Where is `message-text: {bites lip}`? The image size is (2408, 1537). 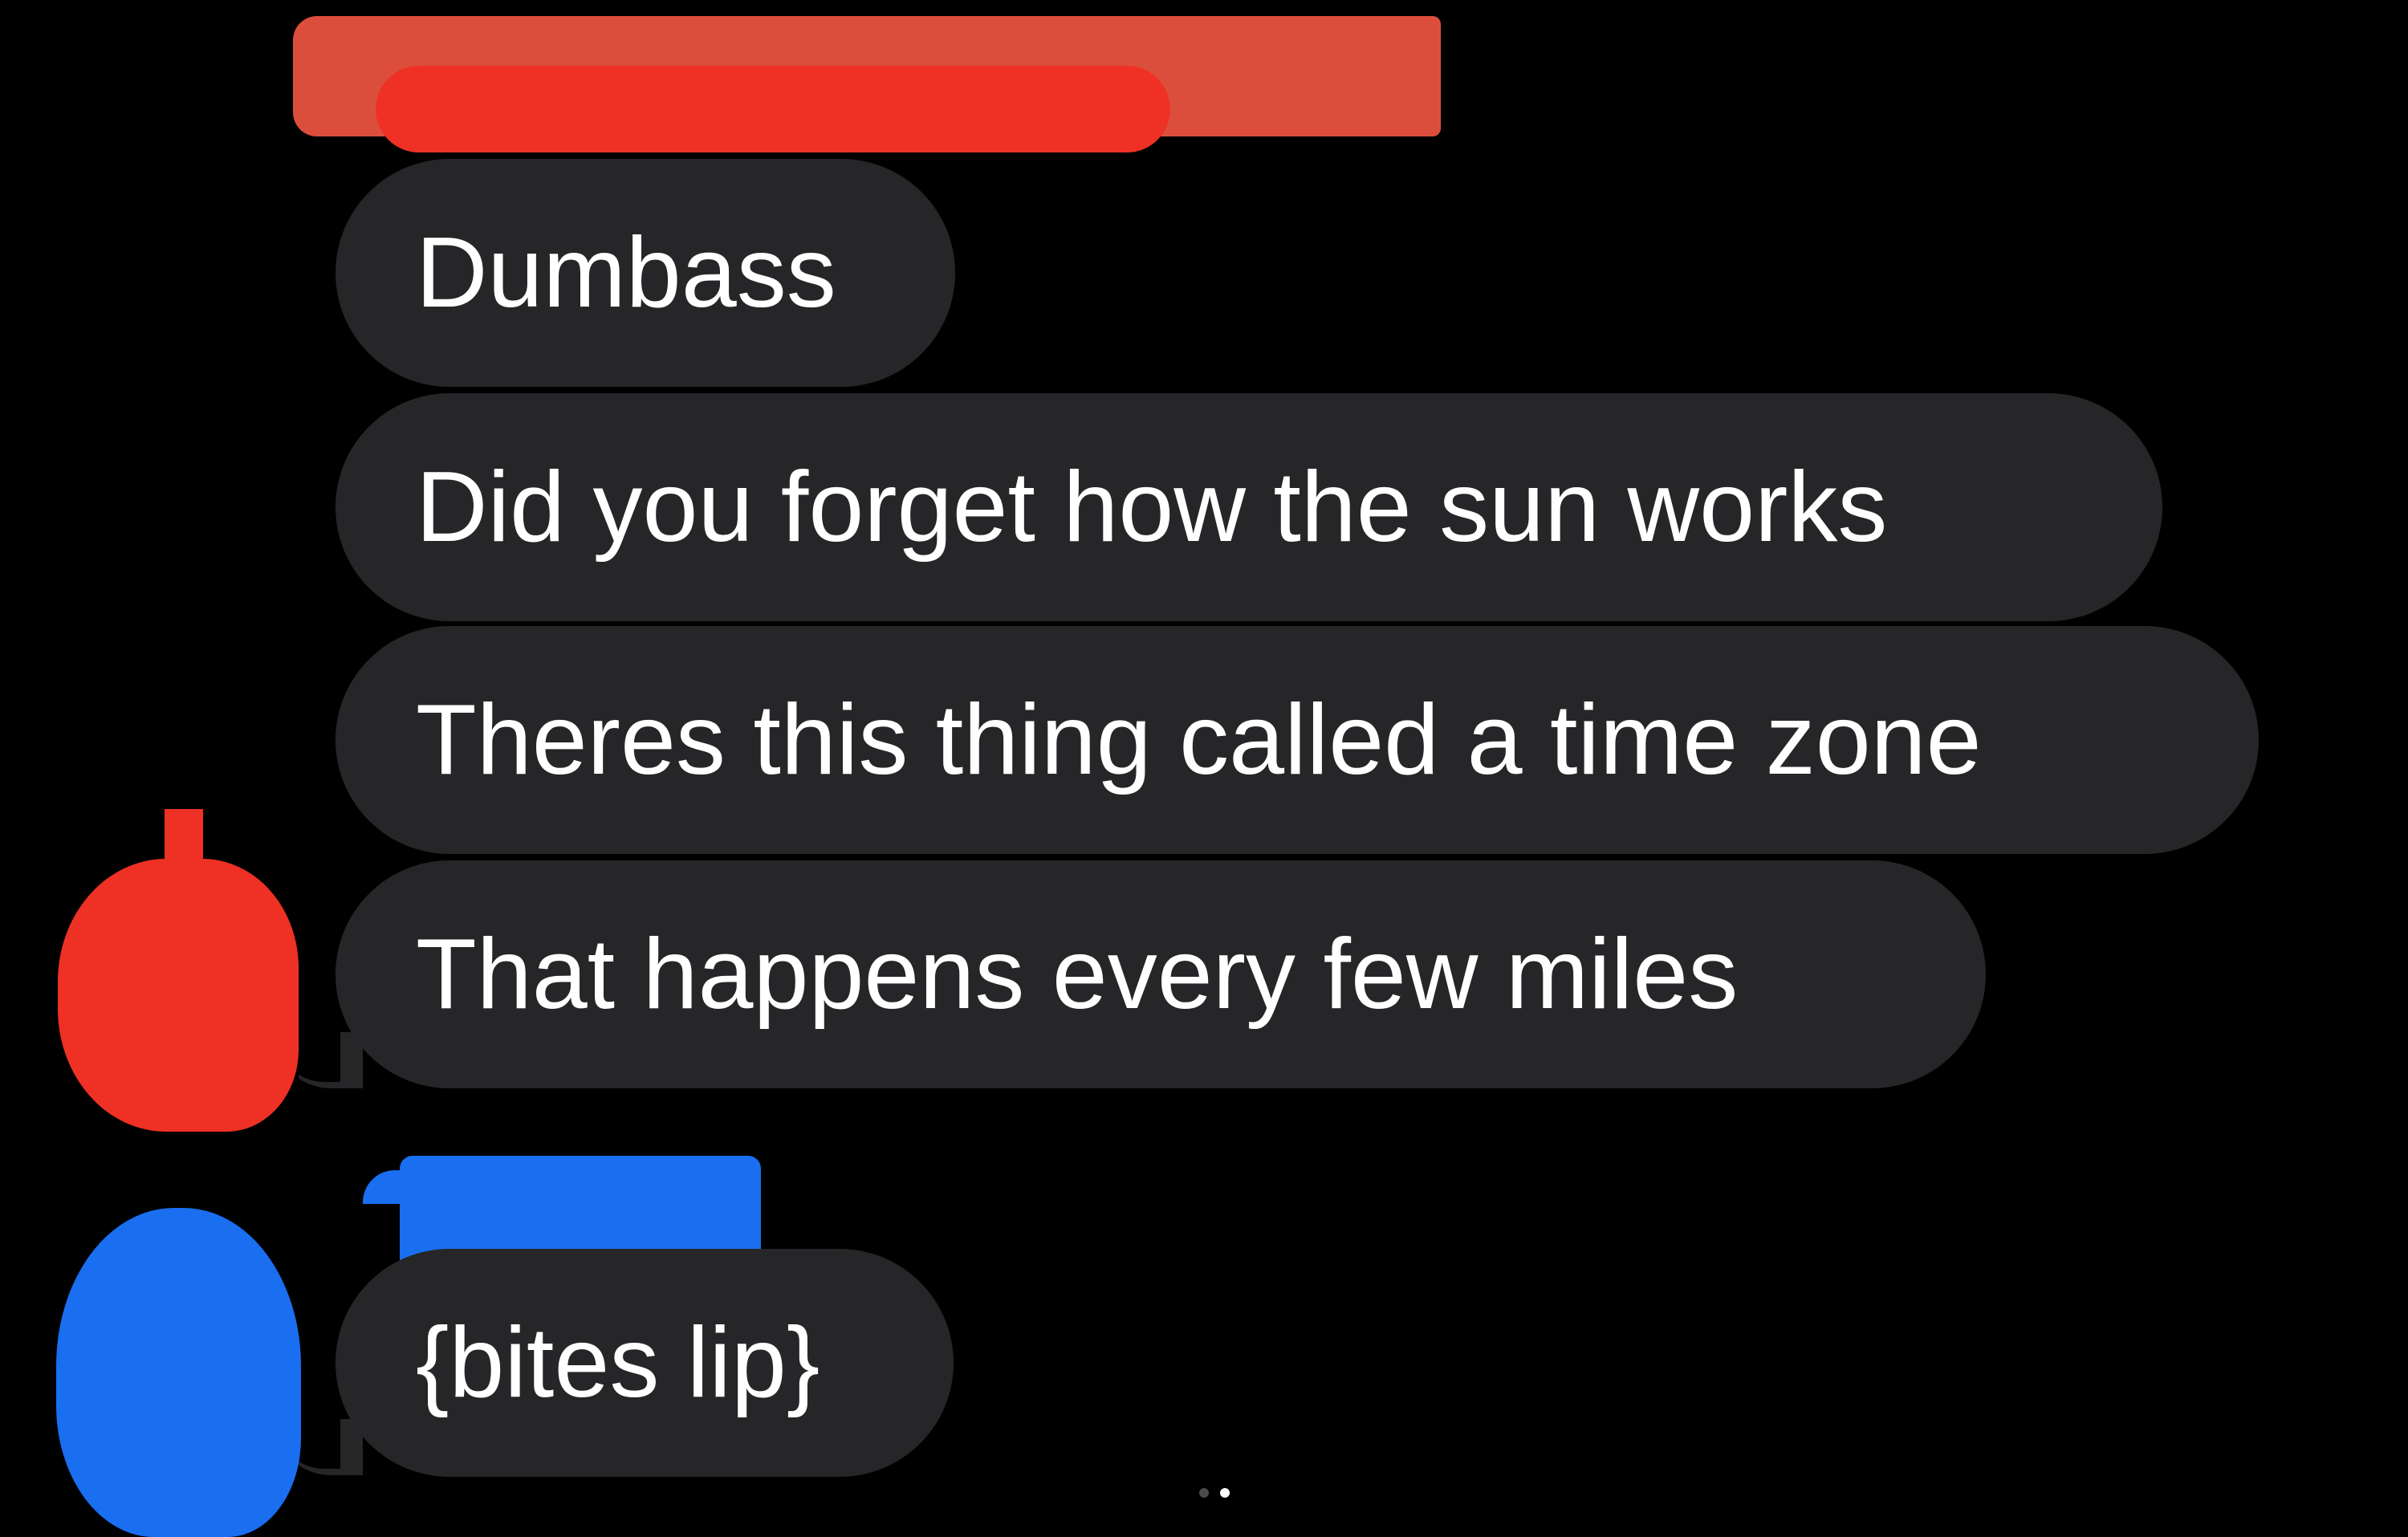 message-text: {bites lip} is located at coordinates (618, 1362).